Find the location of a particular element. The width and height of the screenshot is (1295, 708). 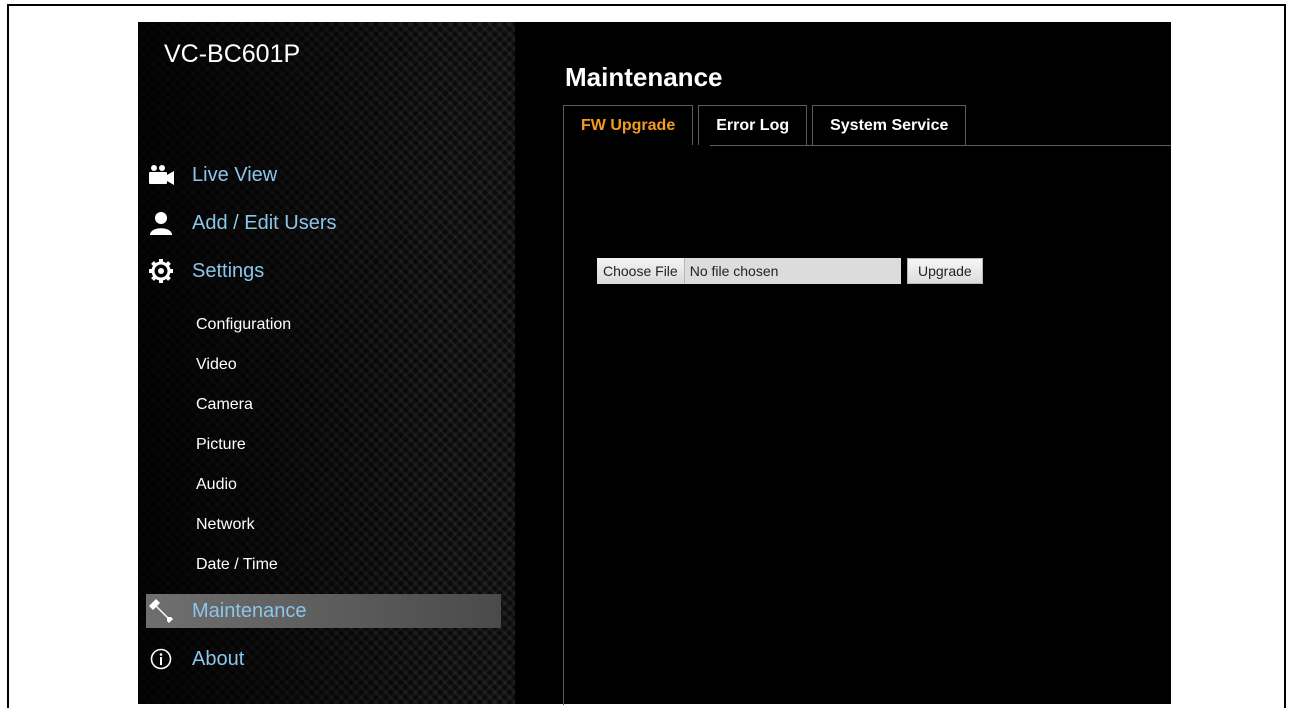

wrench-icon is located at coordinates (161, 611).